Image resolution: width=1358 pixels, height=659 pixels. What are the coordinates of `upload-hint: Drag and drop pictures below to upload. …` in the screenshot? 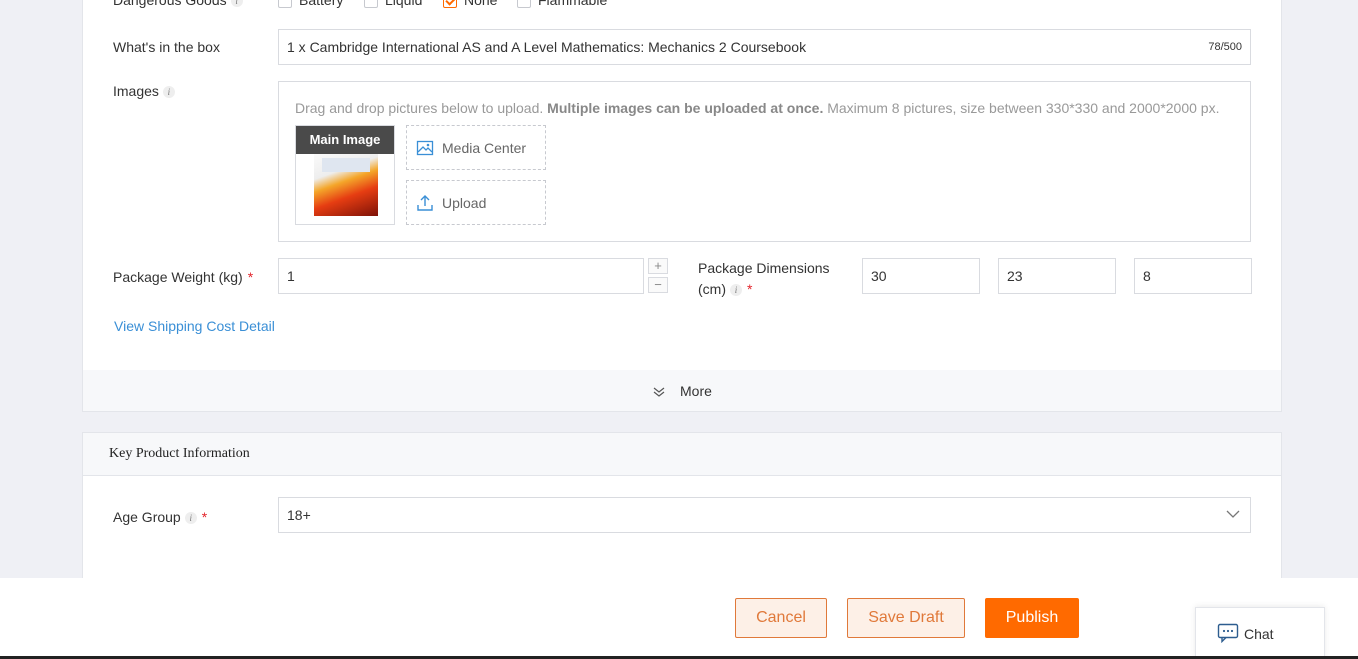 It's located at (757, 108).